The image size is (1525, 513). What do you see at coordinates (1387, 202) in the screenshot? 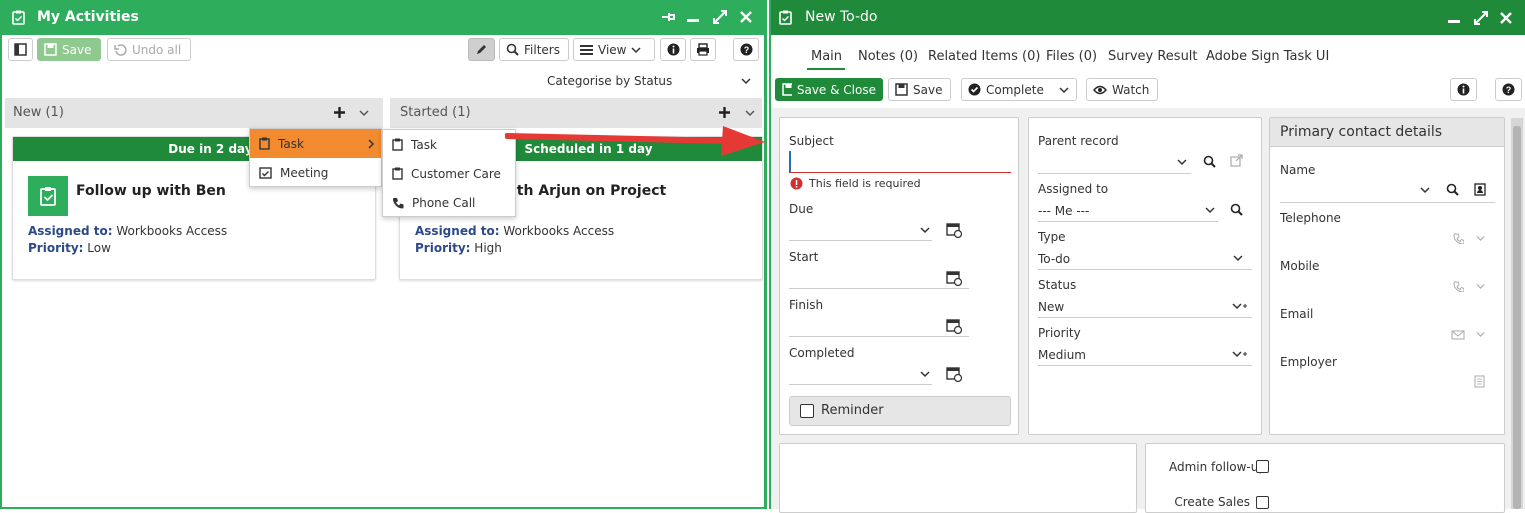
I see `contact-name-input` at bounding box center [1387, 202].